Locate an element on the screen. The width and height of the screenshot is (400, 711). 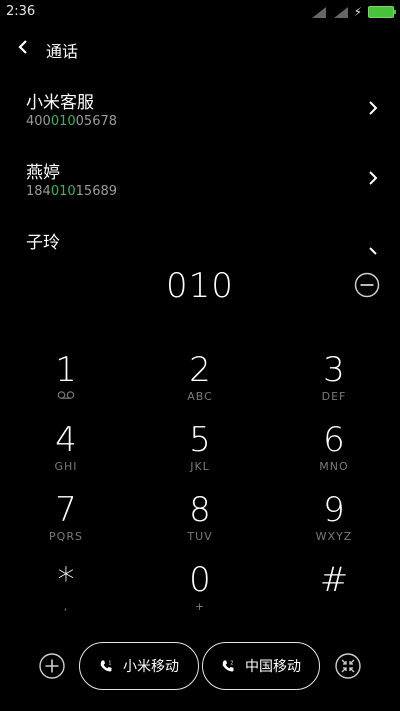
contact-item: 子玲 is located at coordinates (200, 246).